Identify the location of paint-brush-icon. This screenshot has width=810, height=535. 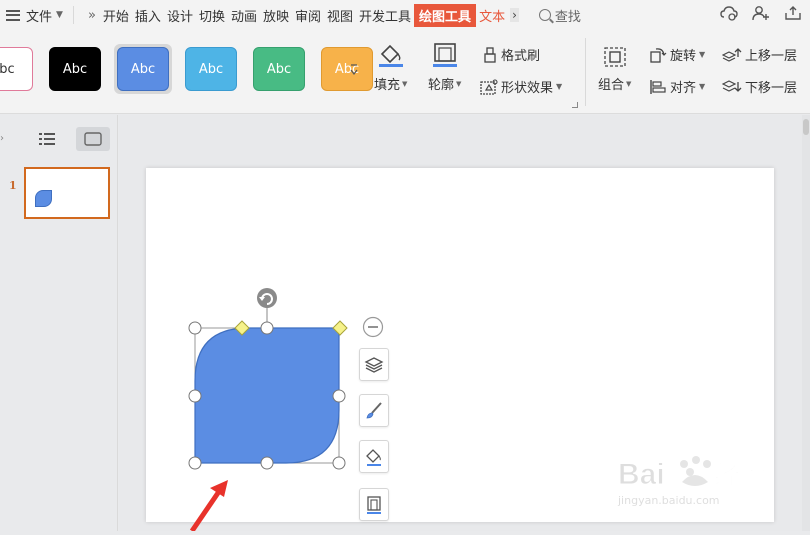
(374, 409).